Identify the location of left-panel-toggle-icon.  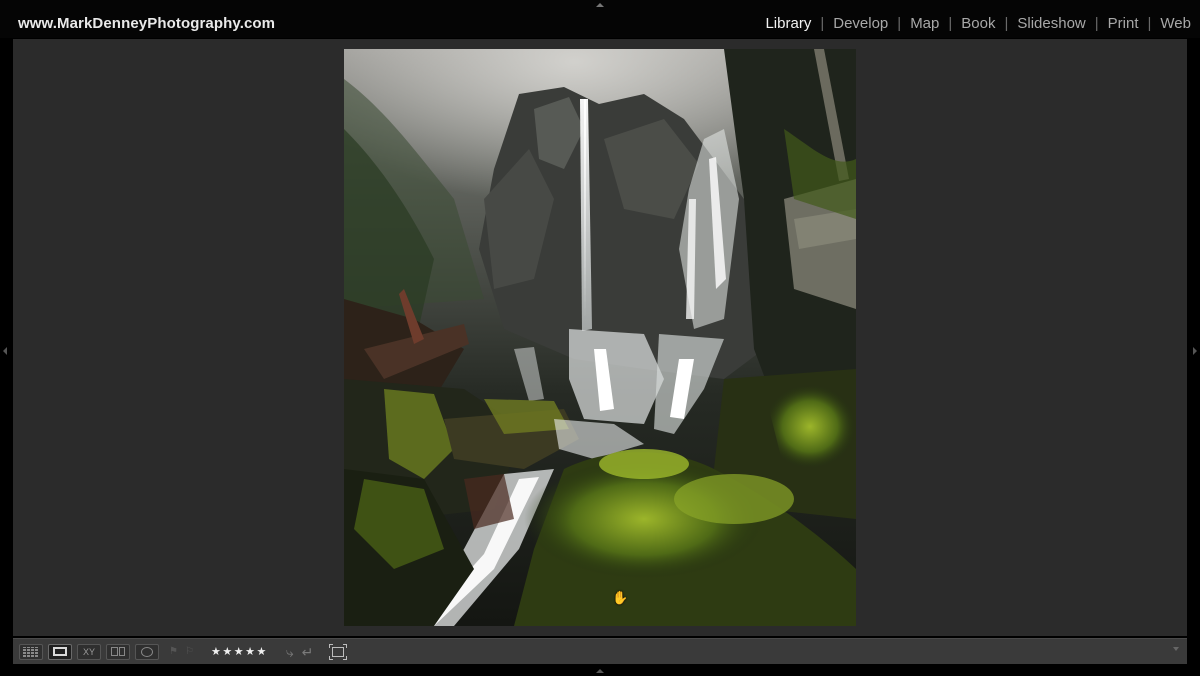
(5, 351).